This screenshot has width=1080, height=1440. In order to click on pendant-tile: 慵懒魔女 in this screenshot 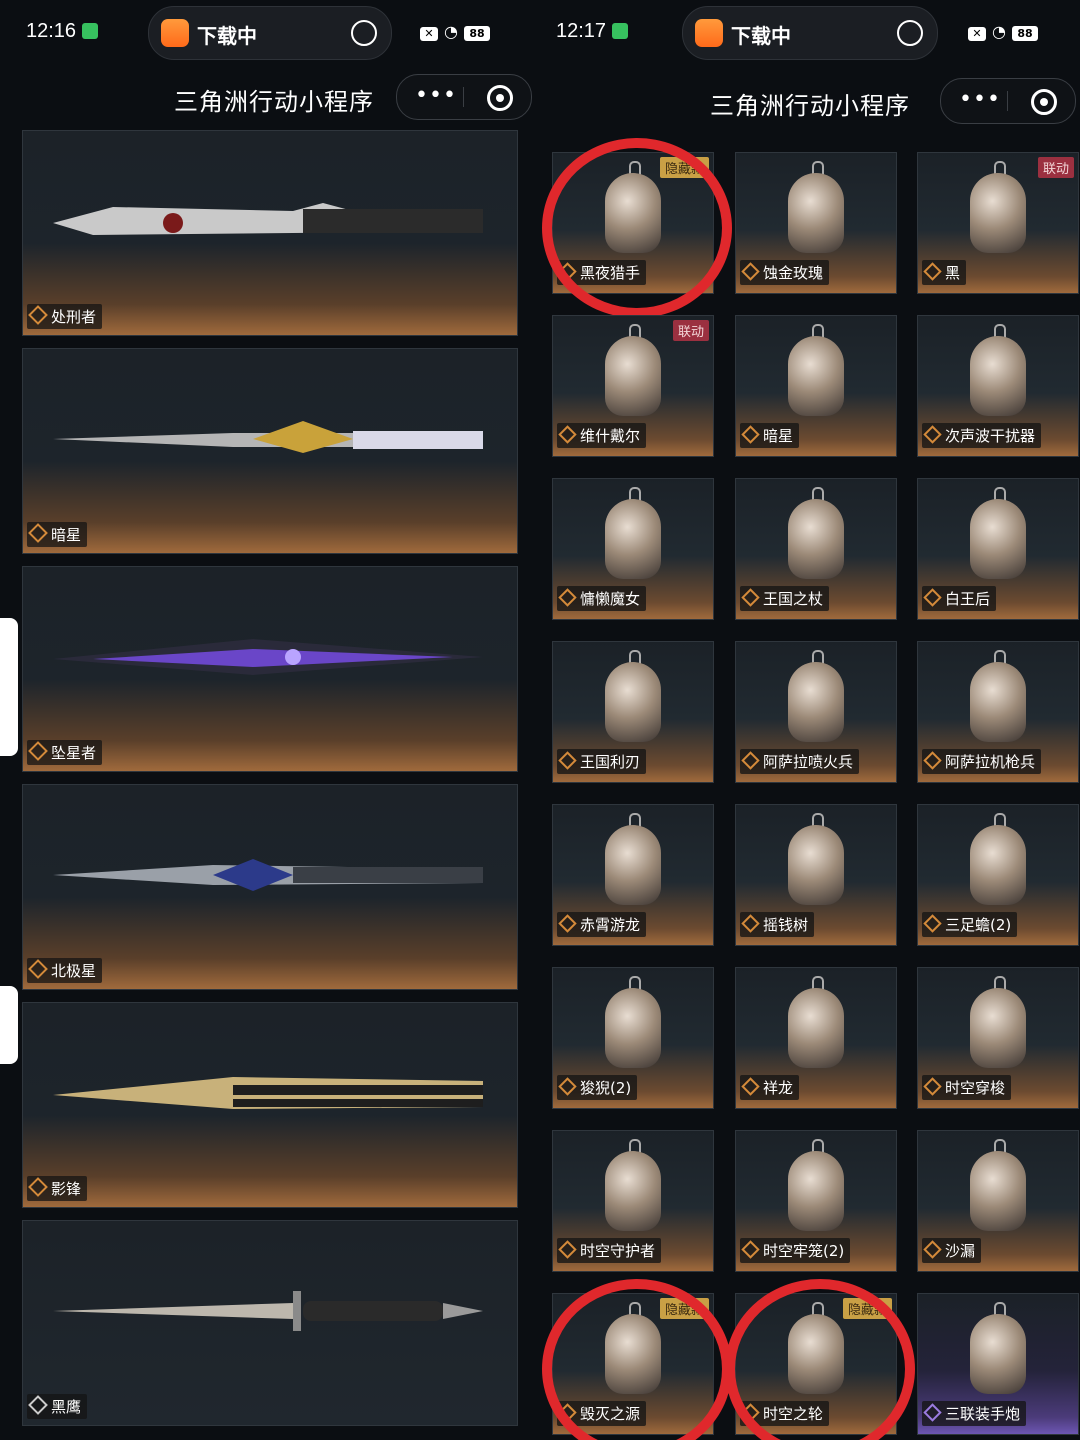, I will do `click(633, 549)`.